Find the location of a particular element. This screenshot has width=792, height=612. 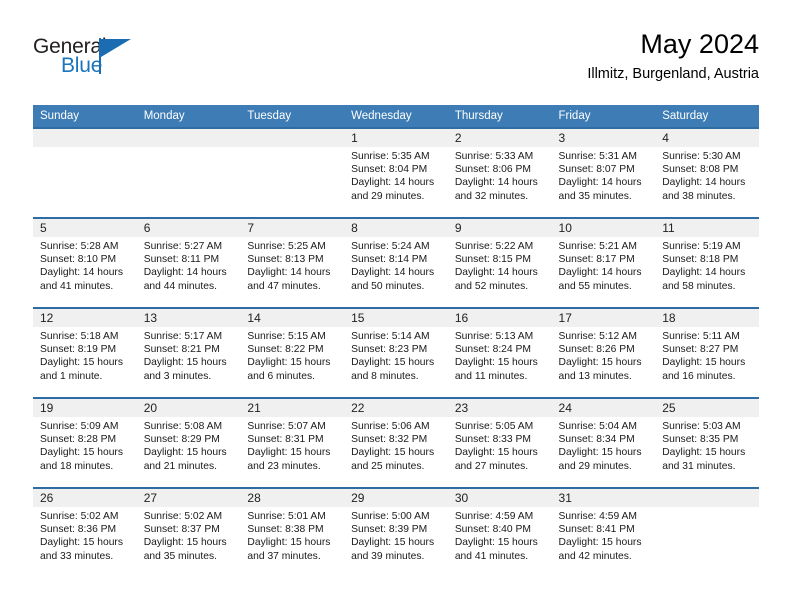

day-number-bar: 8 is located at coordinates (396, 228).